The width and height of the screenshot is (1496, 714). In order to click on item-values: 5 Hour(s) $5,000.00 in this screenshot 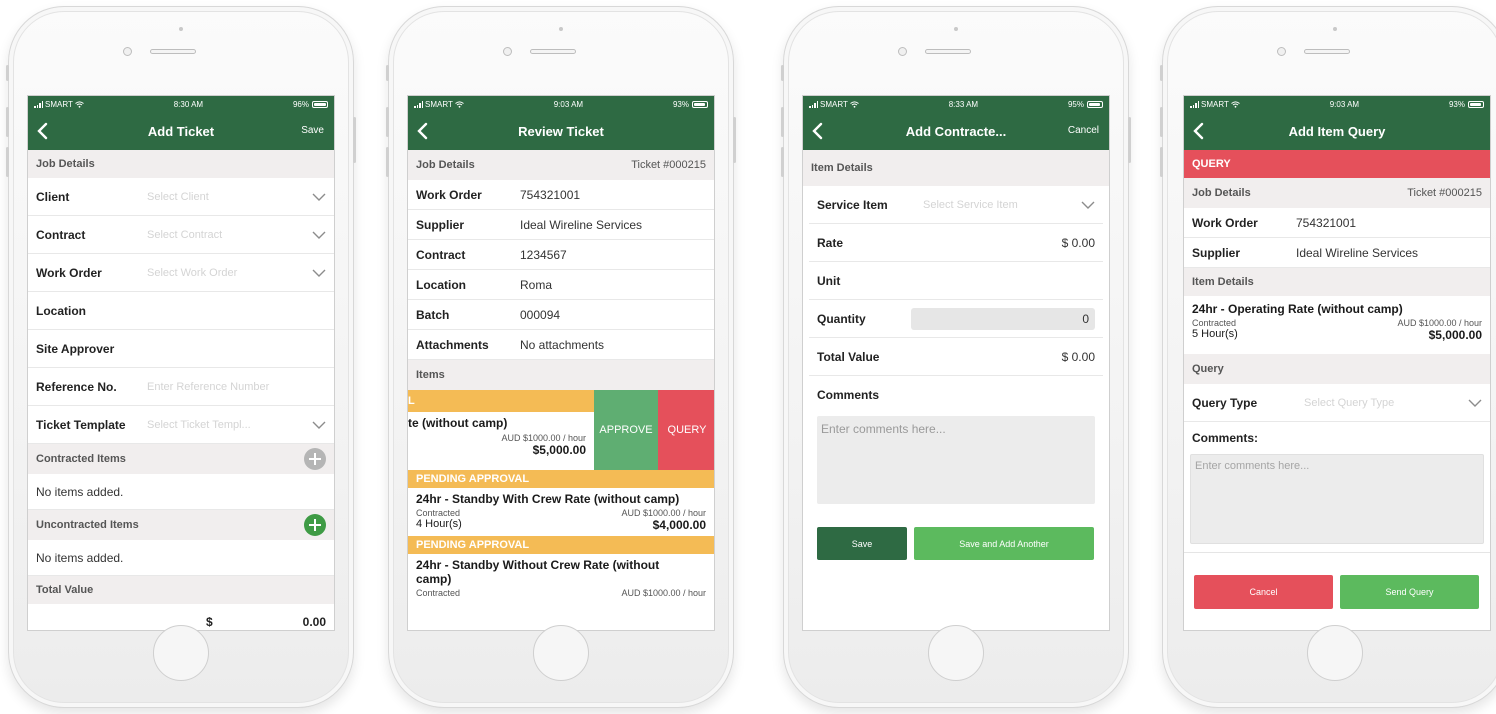, I will do `click(1337, 335)`.